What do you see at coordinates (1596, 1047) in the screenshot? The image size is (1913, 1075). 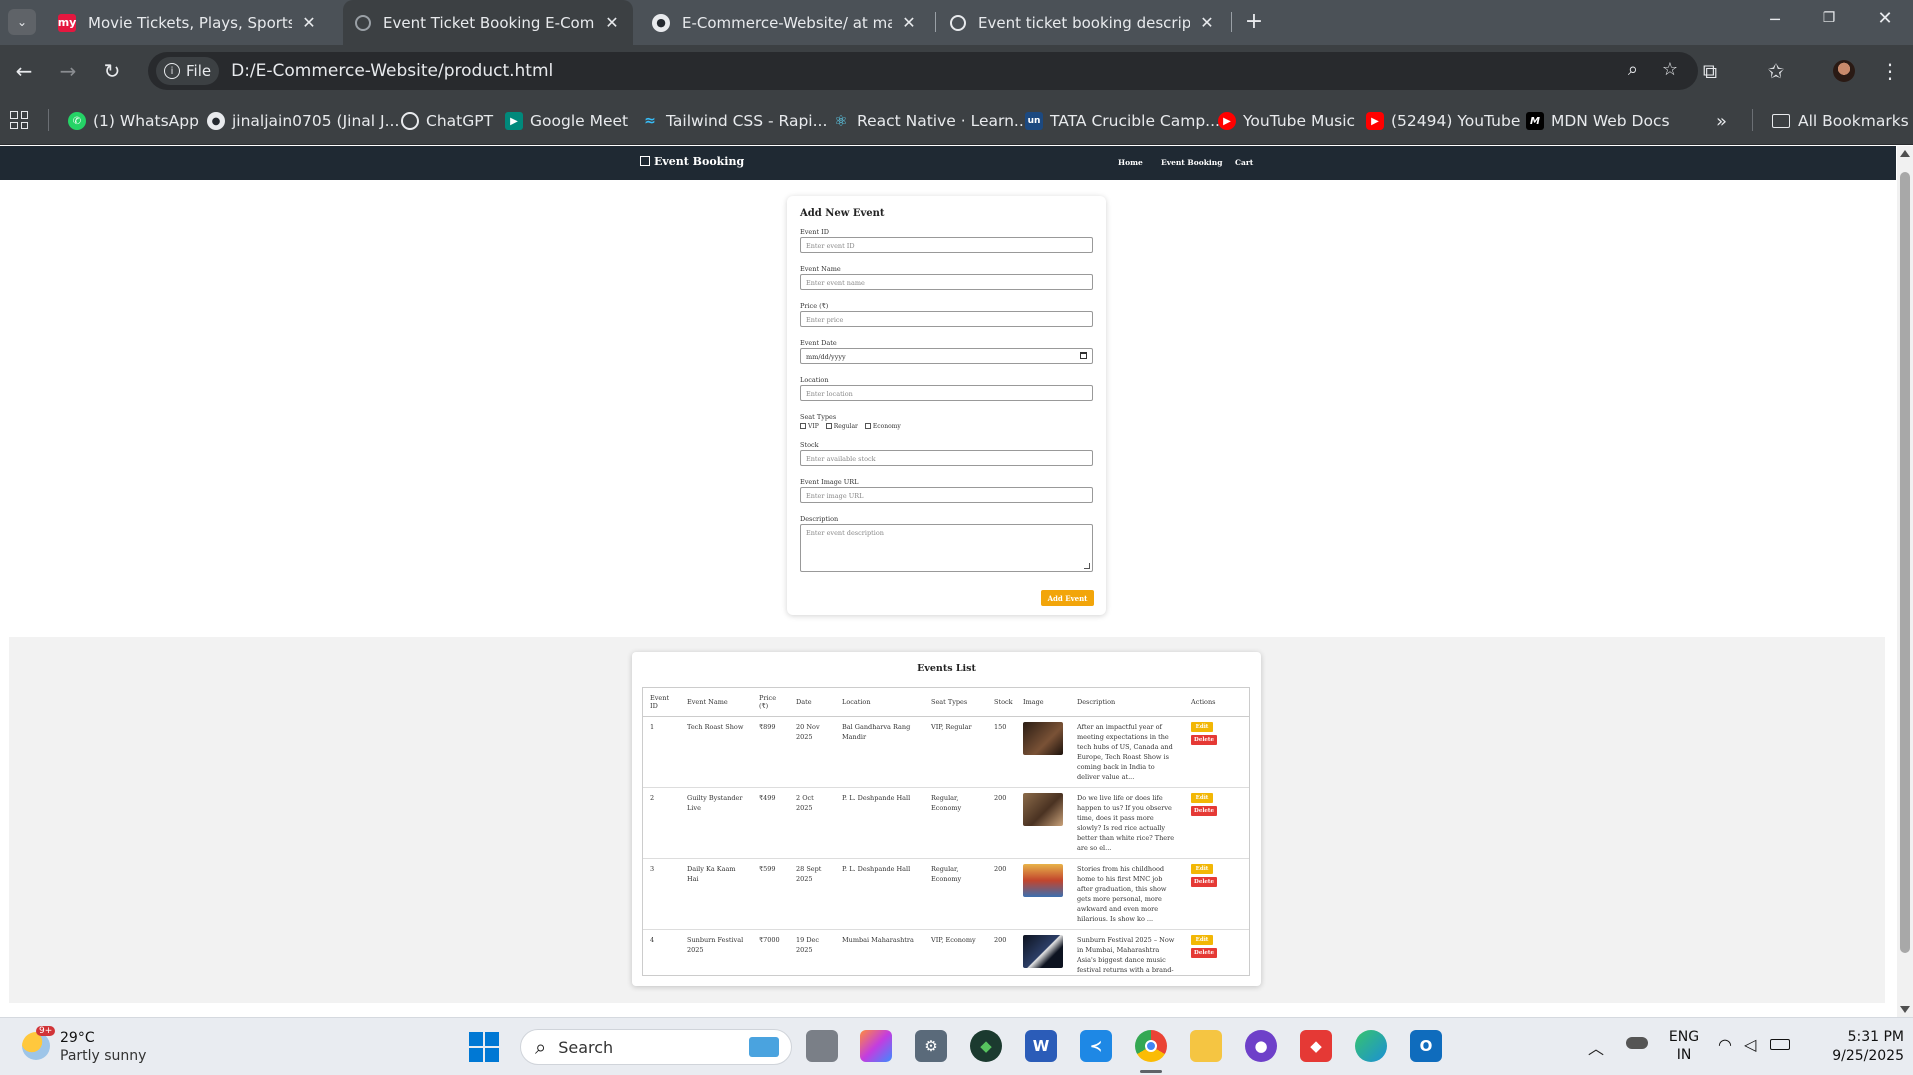 I see `tray-overflow-chevron-icon: ︿` at bounding box center [1596, 1047].